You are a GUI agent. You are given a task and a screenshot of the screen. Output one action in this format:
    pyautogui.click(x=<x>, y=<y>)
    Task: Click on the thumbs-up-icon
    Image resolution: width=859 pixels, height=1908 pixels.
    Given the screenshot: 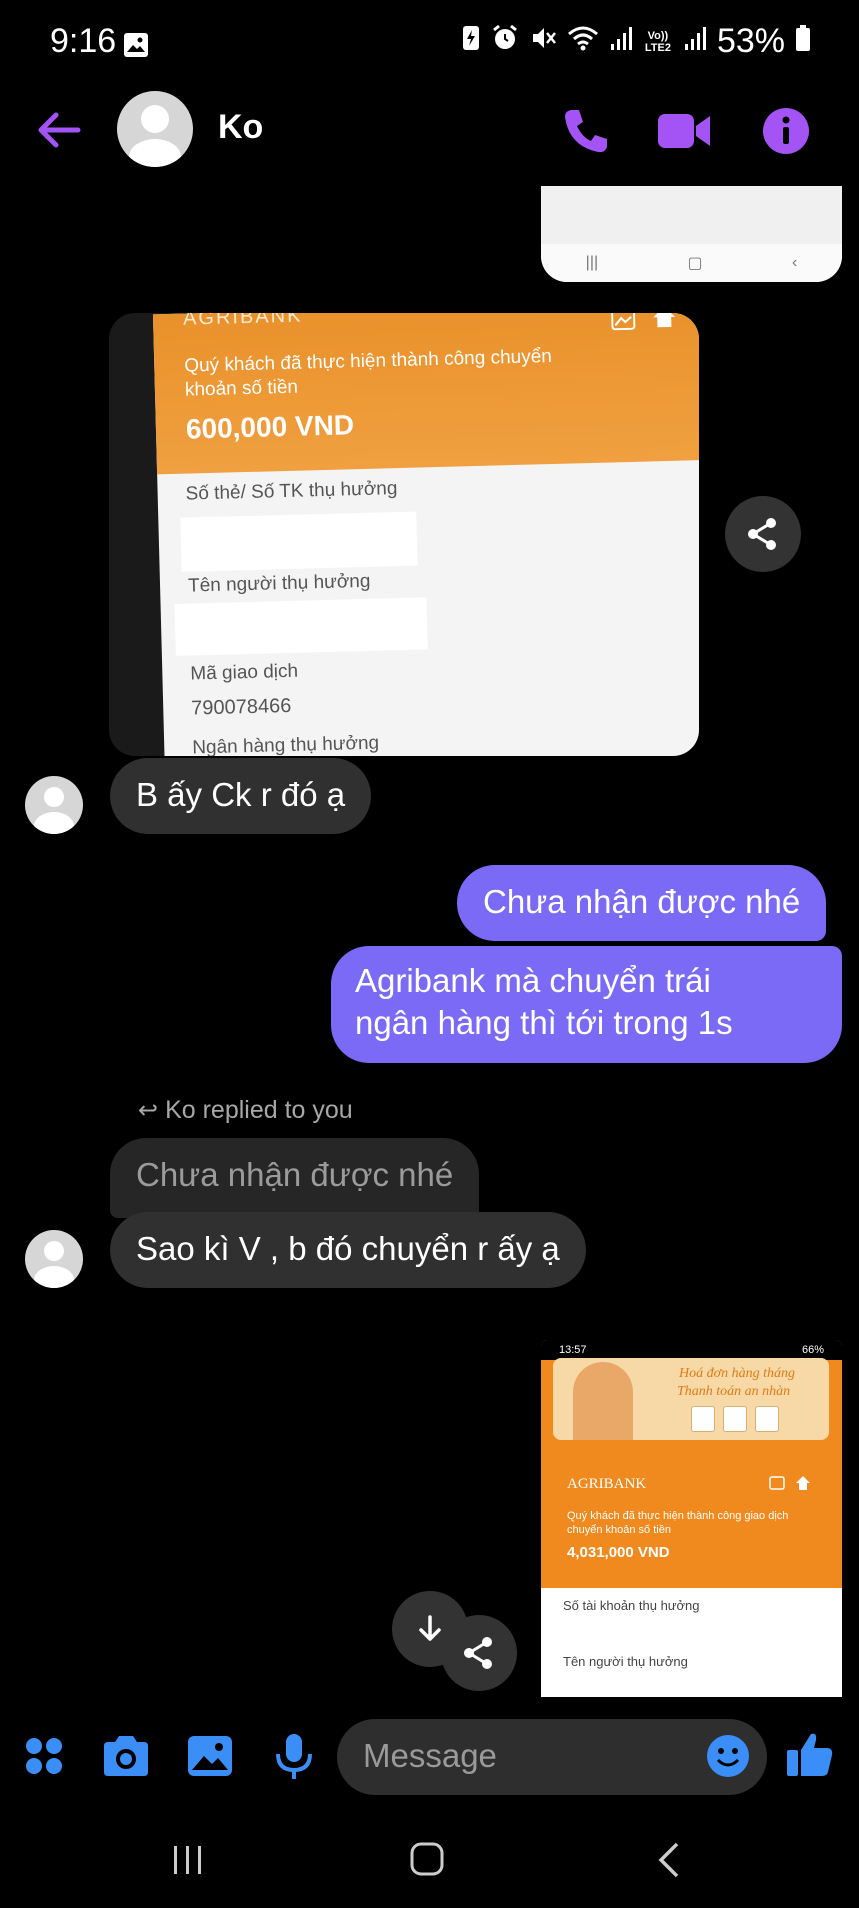 What is the action you would take?
    pyautogui.click(x=810, y=1754)
    